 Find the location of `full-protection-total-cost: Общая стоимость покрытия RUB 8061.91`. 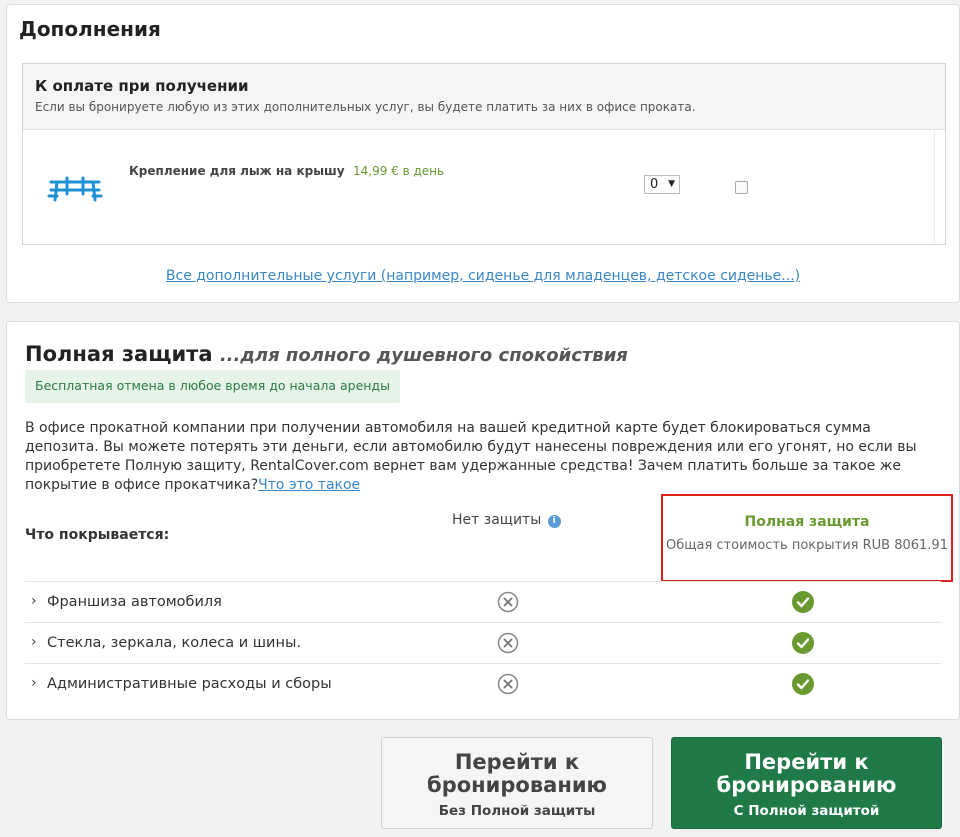

full-protection-total-cost: Общая стоимость покрытия RUB 8061.91 is located at coordinates (807, 545).